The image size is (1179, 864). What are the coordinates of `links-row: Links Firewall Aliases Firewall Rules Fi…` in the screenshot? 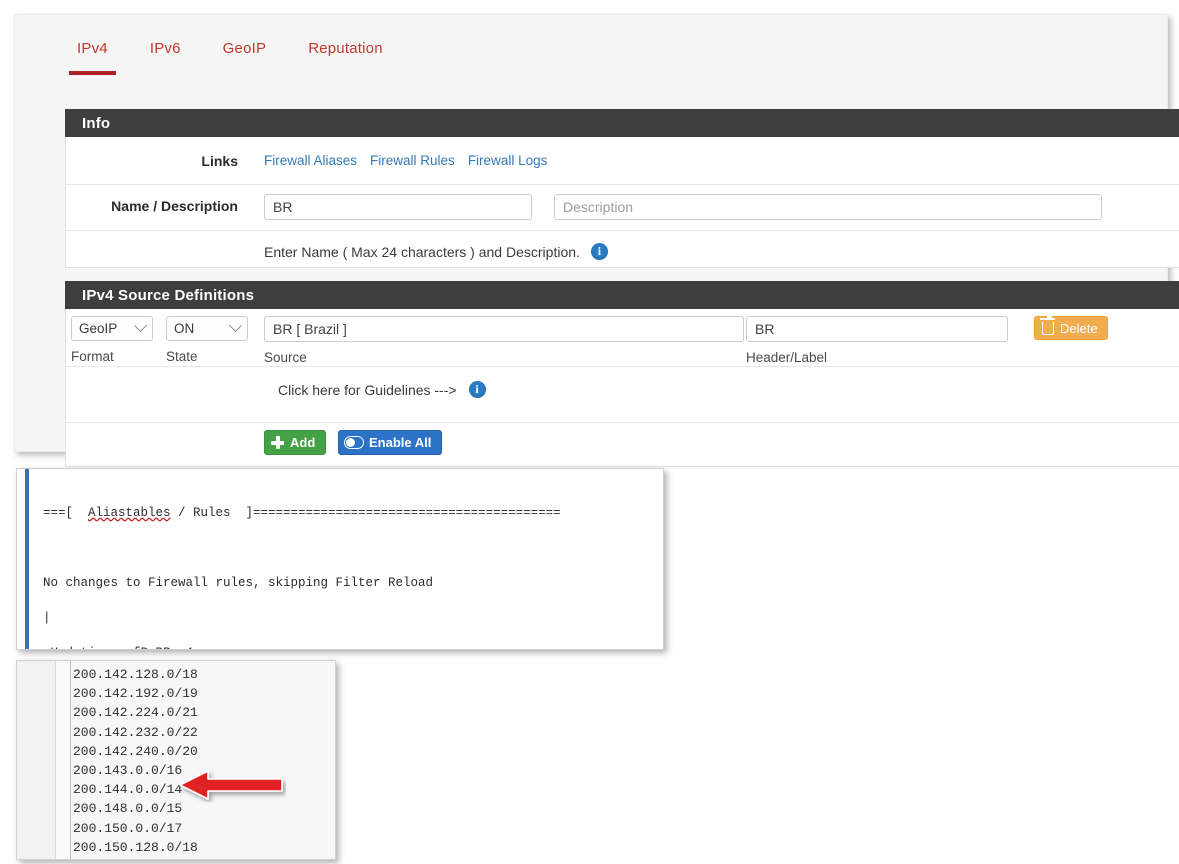 It's located at (622, 161).